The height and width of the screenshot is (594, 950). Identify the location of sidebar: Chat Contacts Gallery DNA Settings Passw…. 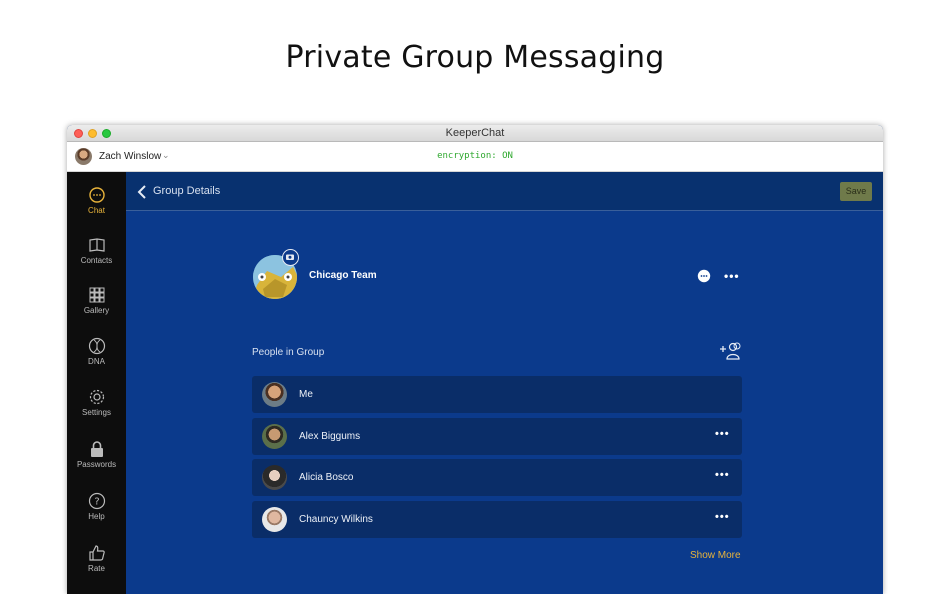
(96, 383).